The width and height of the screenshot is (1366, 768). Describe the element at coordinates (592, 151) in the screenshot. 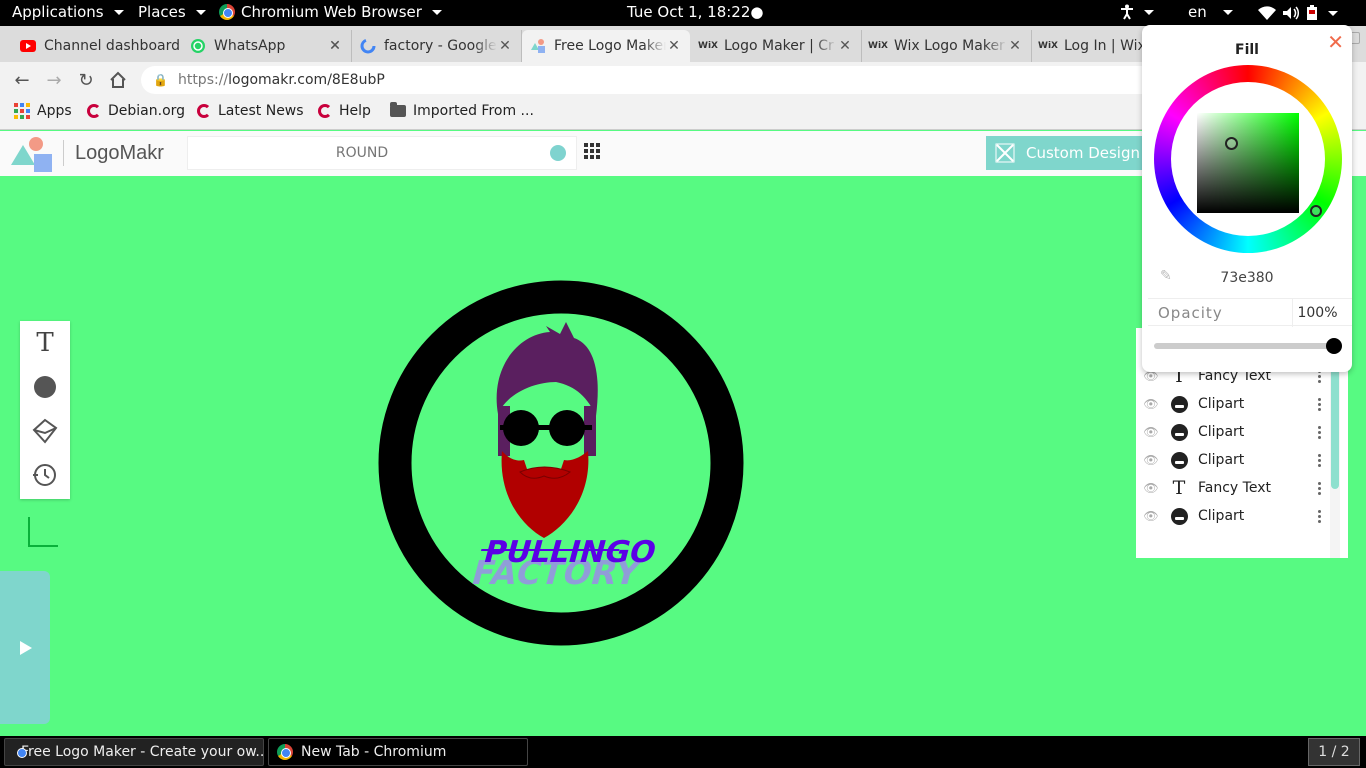

I see `apps-grid-icon` at that location.